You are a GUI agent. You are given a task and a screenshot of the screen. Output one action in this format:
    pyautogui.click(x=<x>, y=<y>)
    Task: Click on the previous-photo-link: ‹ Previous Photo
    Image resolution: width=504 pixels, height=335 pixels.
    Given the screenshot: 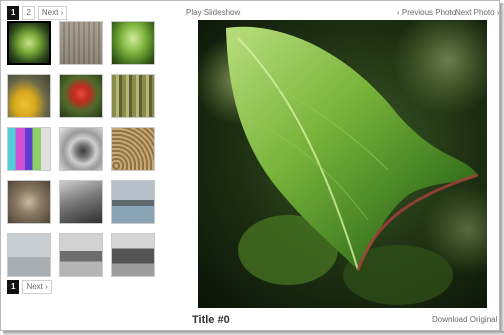 What is the action you would take?
    pyautogui.click(x=426, y=12)
    